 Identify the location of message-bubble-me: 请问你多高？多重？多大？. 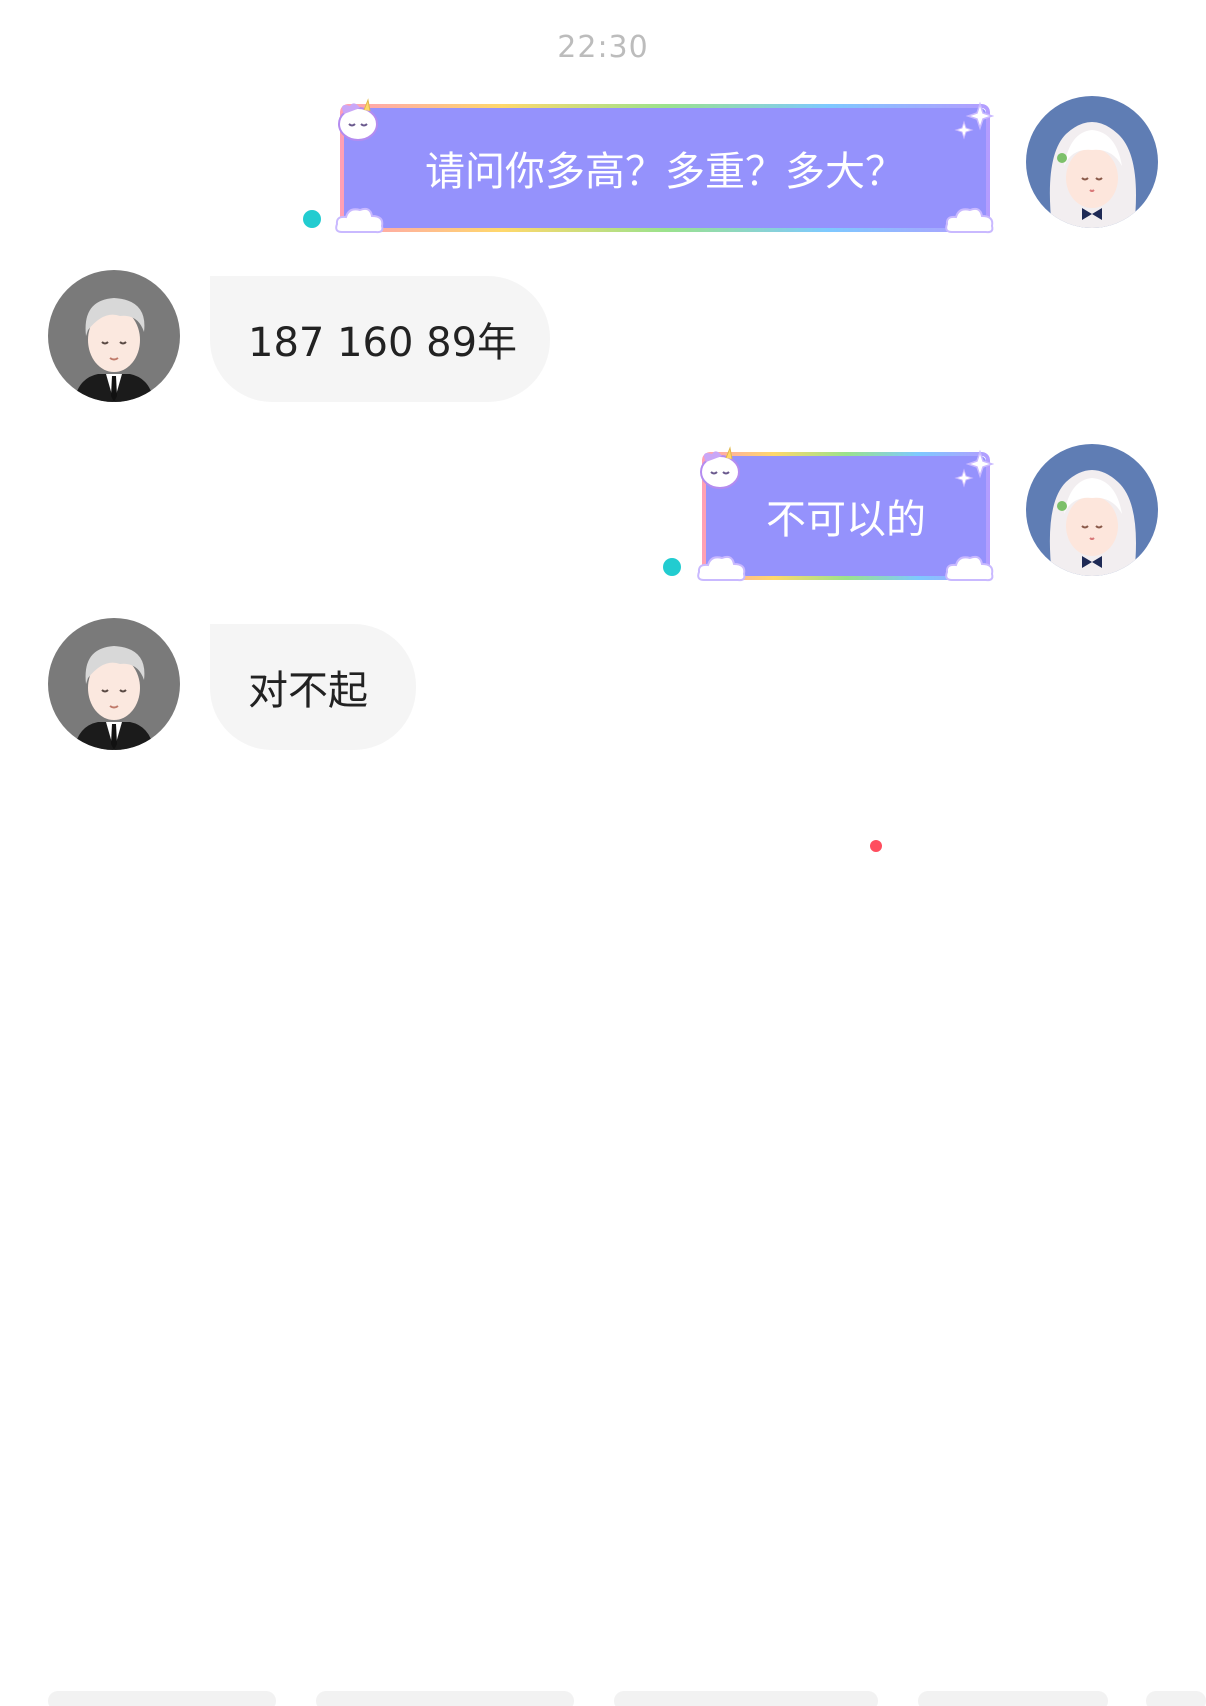
(664, 166).